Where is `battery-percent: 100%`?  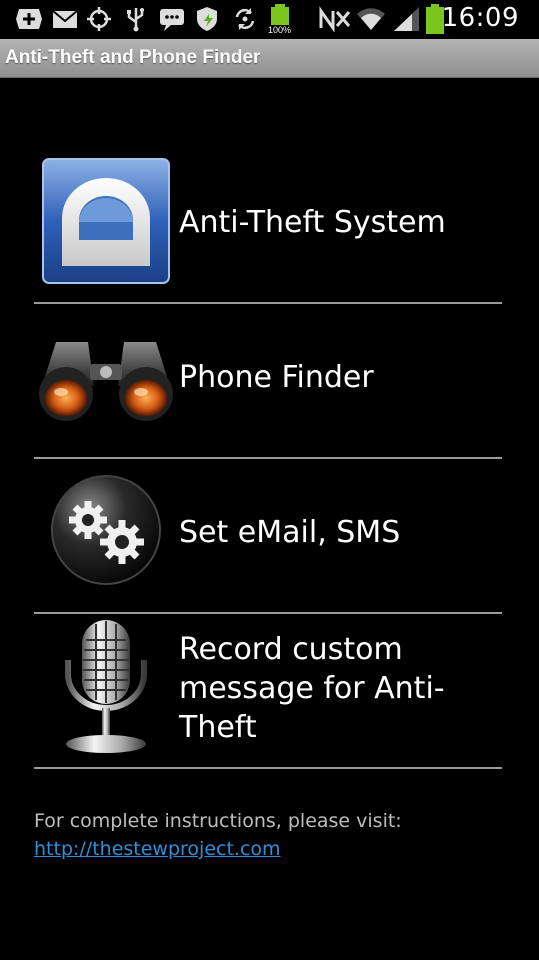
battery-percent: 100% is located at coordinates (280, 30).